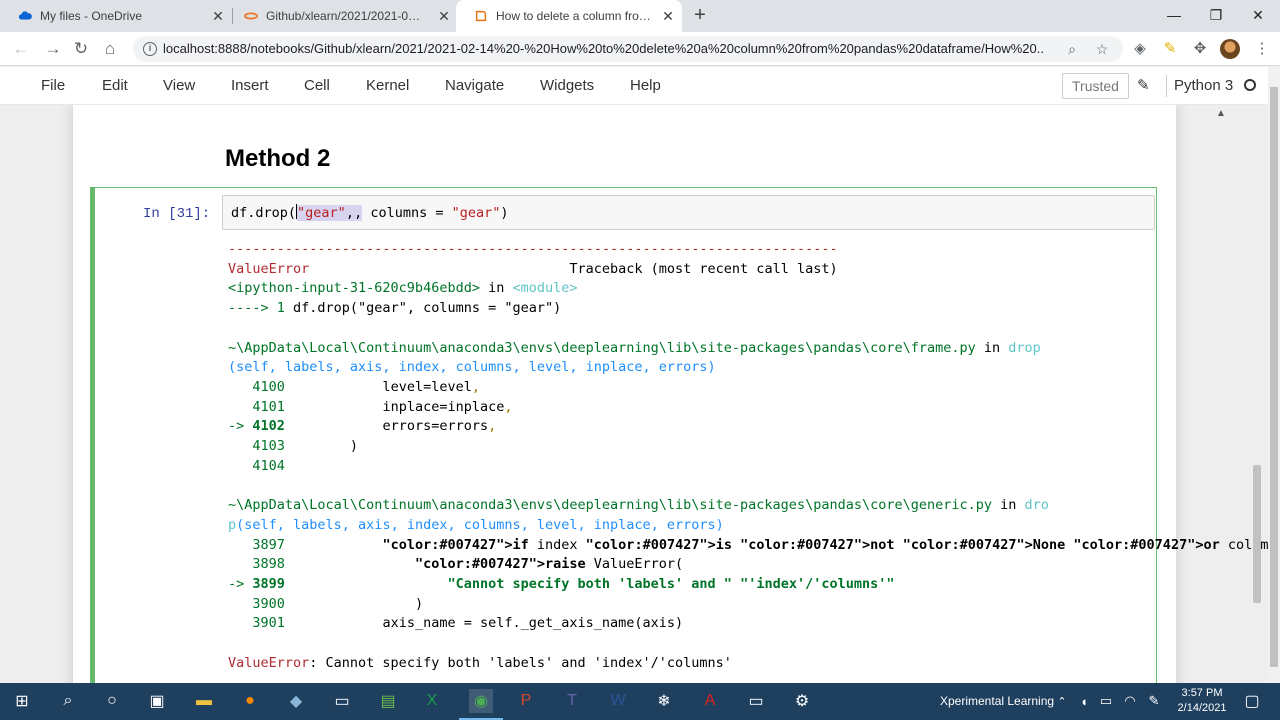  I want to click on powerpoint-icon: P, so click(526, 701).